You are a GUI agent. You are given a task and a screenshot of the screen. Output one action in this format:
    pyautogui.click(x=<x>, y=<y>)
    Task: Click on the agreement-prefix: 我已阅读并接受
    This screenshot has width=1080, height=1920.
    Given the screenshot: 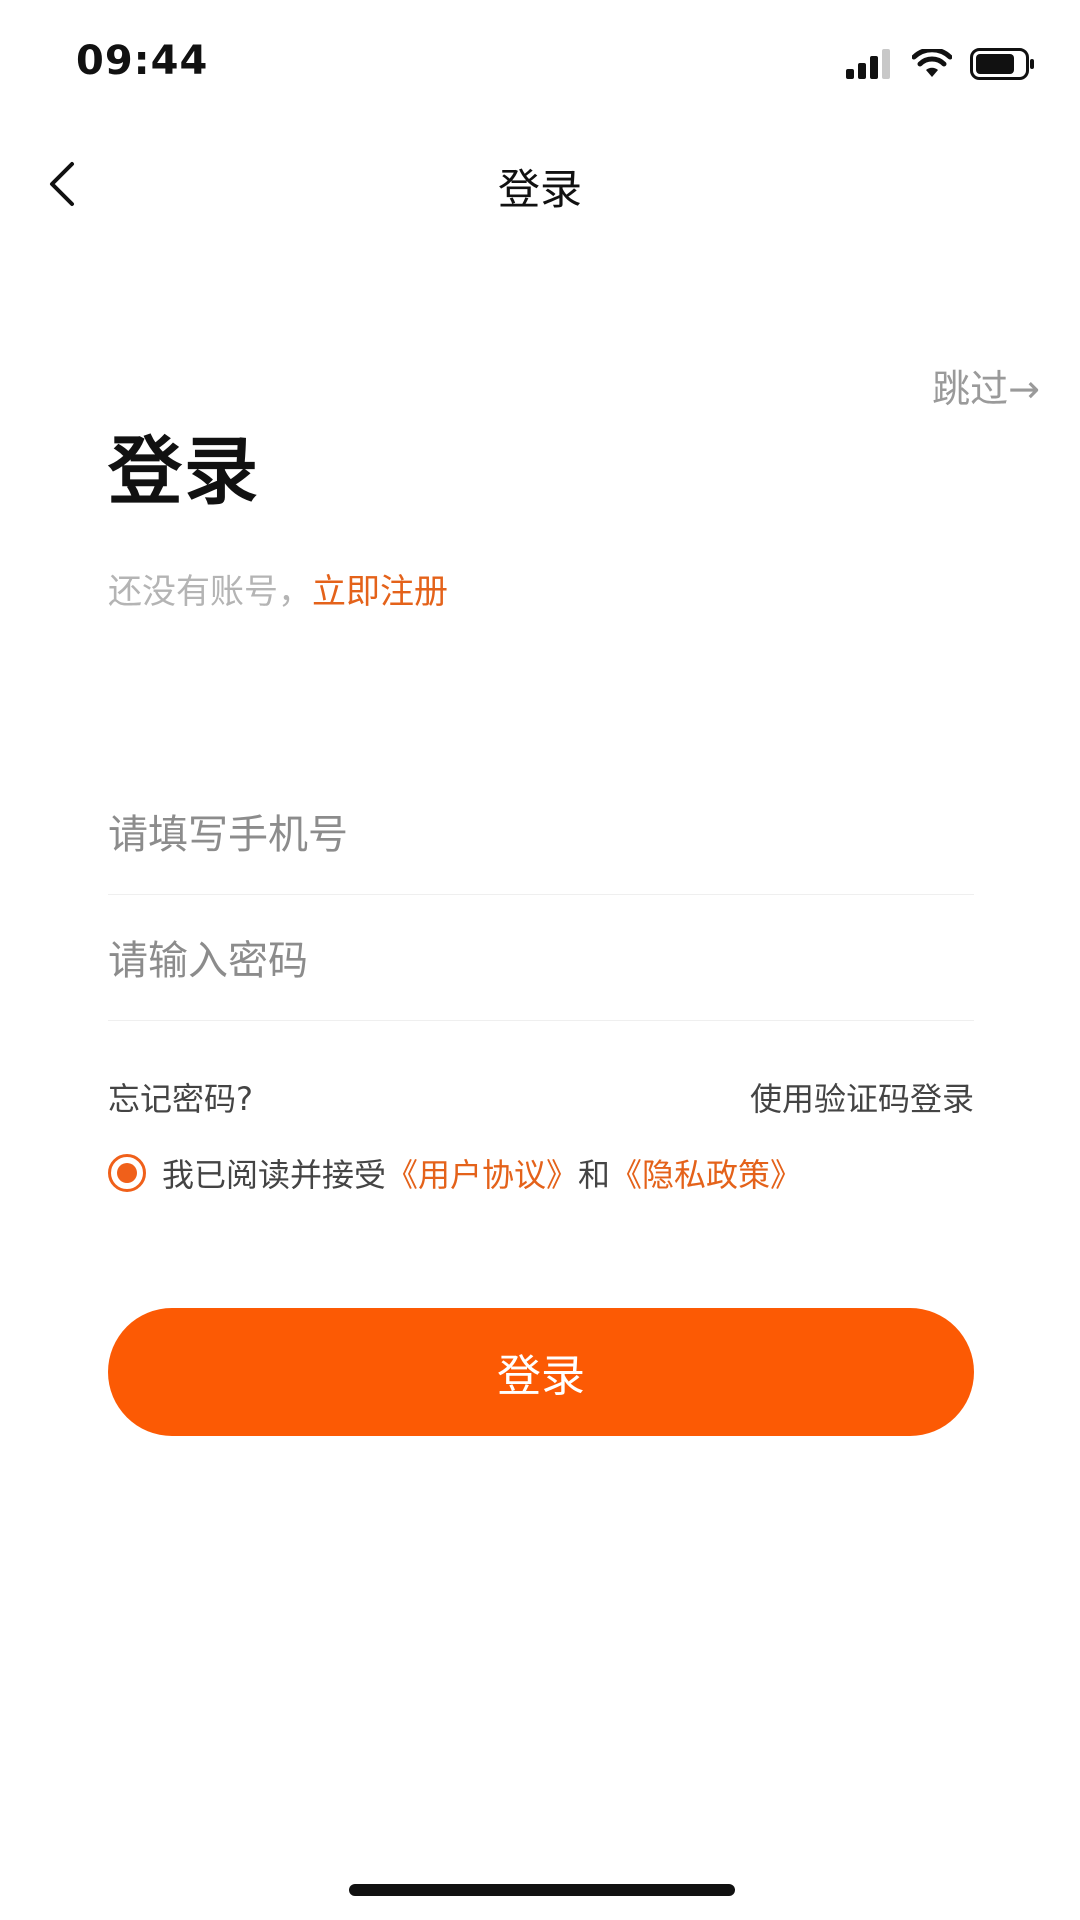 What is the action you would take?
    pyautogui.click(x=274, y=1175)
    